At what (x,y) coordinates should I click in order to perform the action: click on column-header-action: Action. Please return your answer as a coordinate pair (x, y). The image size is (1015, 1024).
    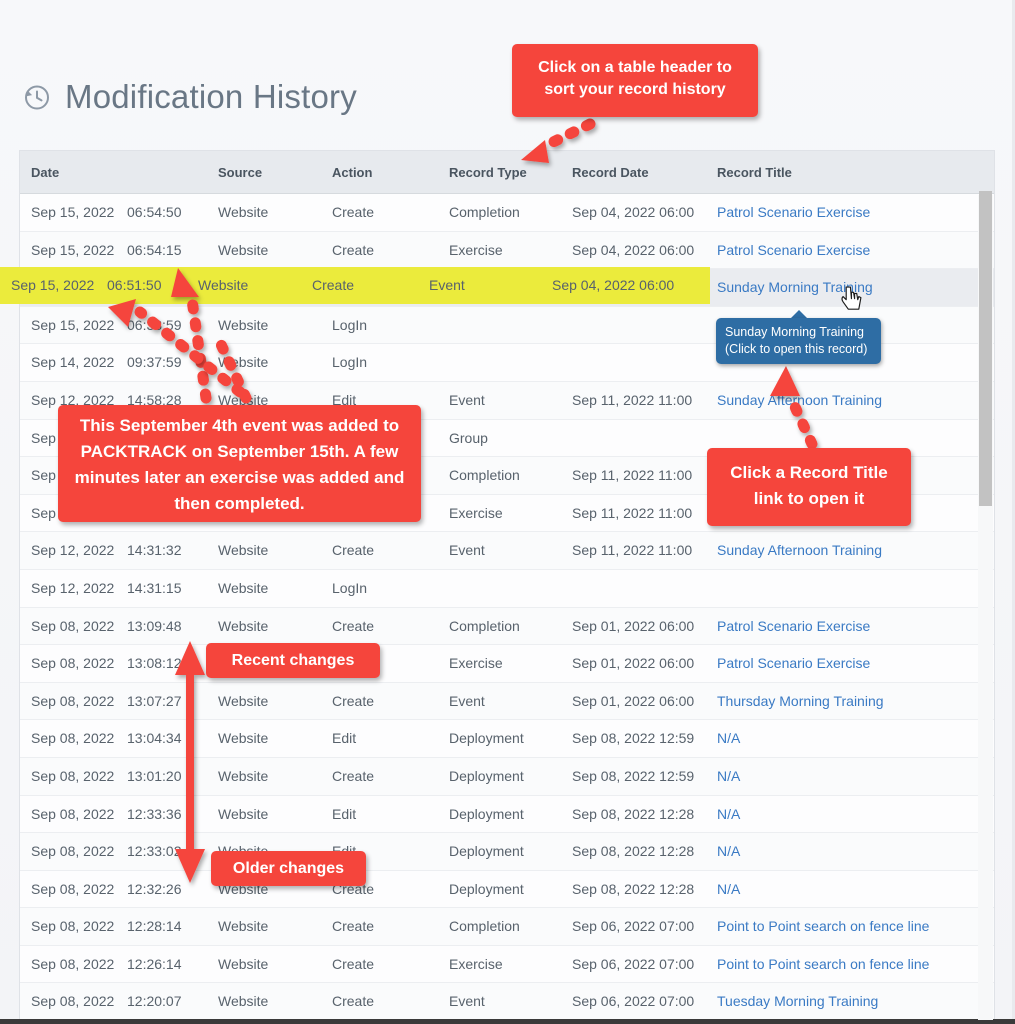
    Looking at the image, I should click on (352, 172).